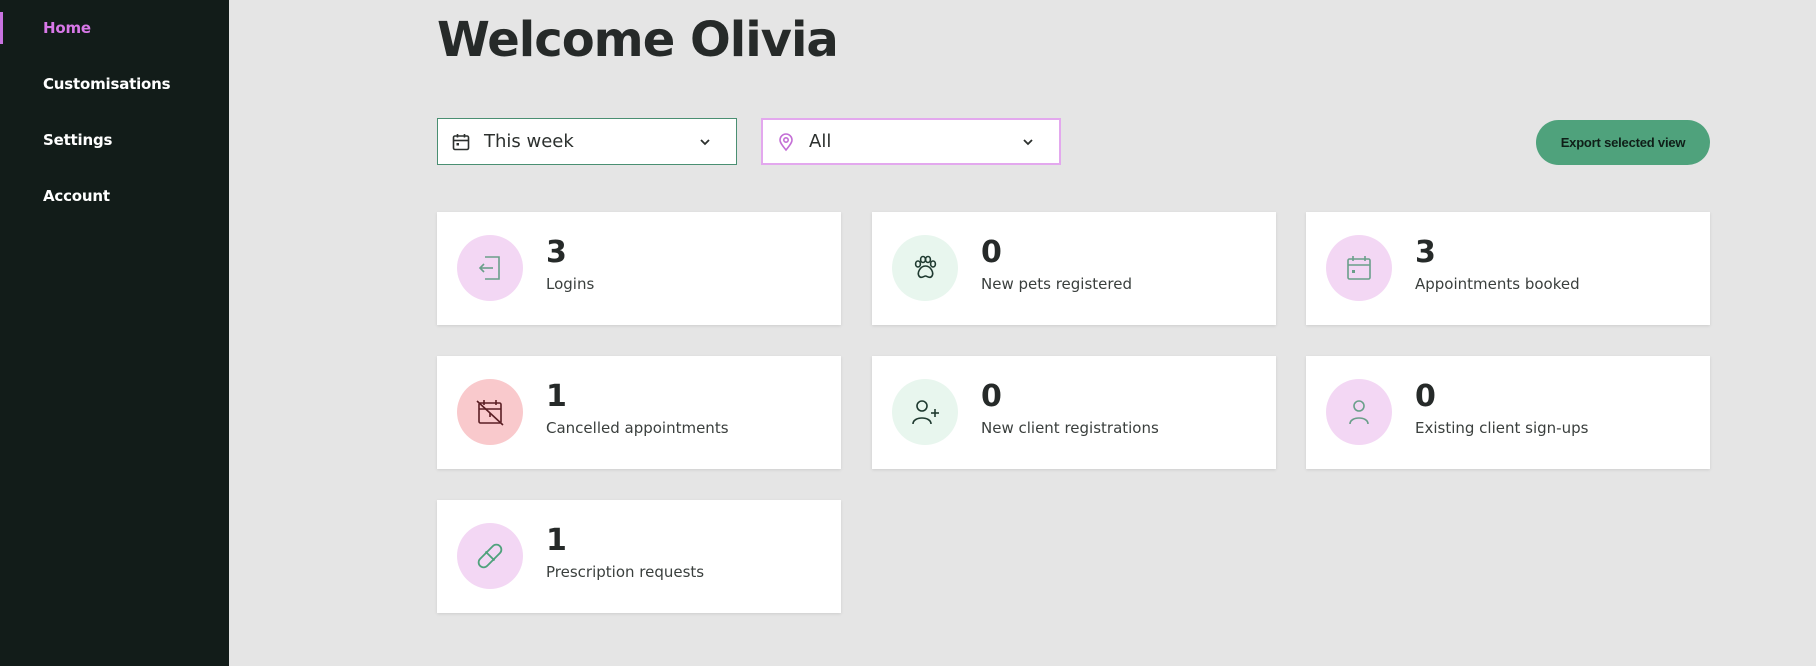 This screenshot has height=666, width=1816. Describe the element at coordinates (529, 141) in the screenshot. I see `date-range-value: This week` at that location.